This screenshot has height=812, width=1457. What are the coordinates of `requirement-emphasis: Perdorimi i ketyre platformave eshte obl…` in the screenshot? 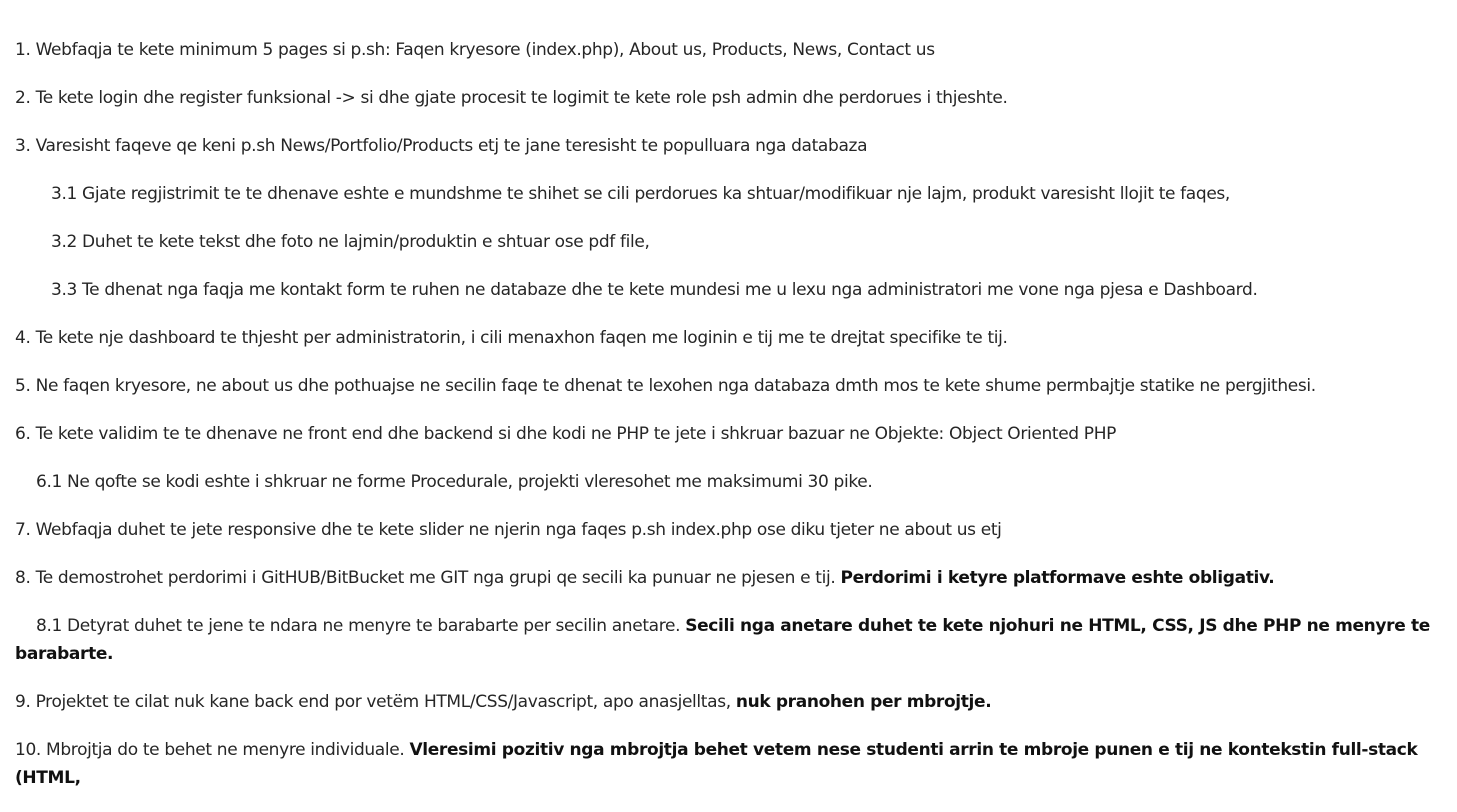 It's located at (1057, 578).